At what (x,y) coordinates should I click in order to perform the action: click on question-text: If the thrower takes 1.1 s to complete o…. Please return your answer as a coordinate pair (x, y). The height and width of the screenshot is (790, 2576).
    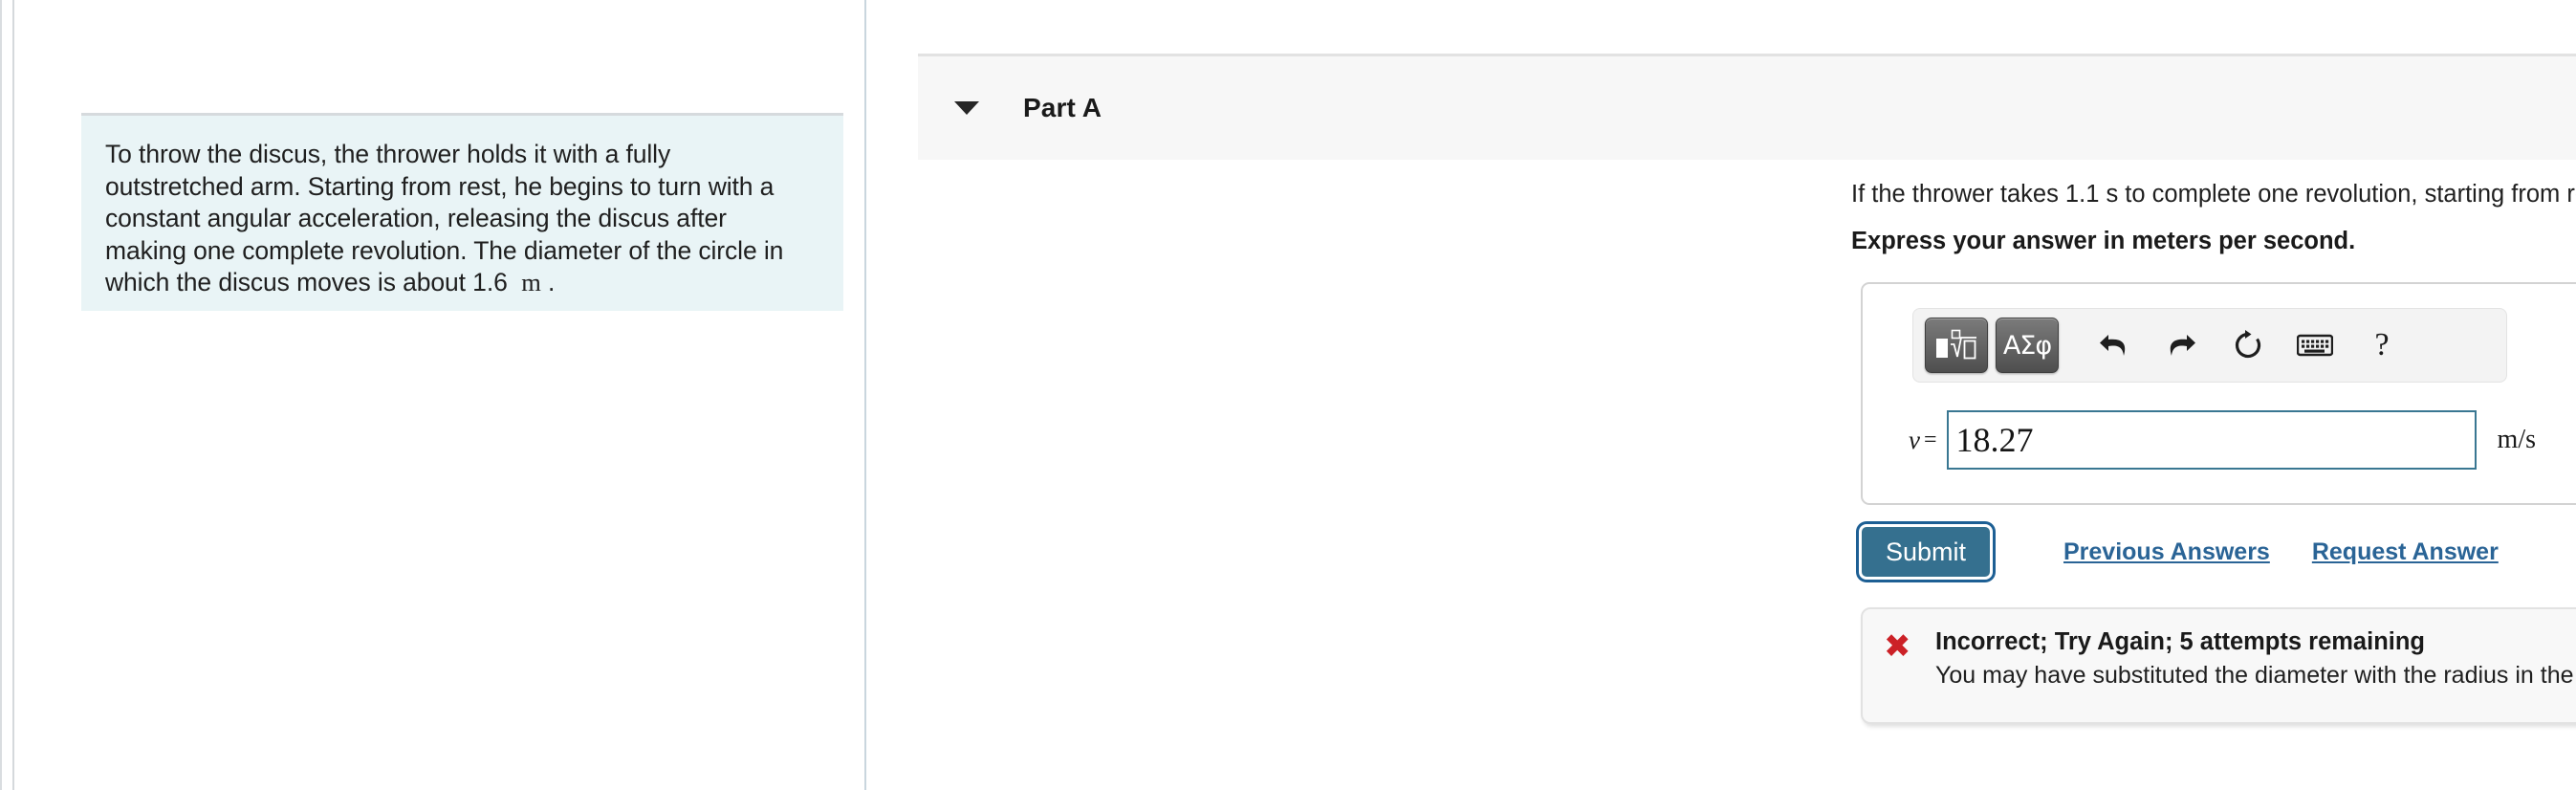
    Looking at the image, I should click on (2213, 194).